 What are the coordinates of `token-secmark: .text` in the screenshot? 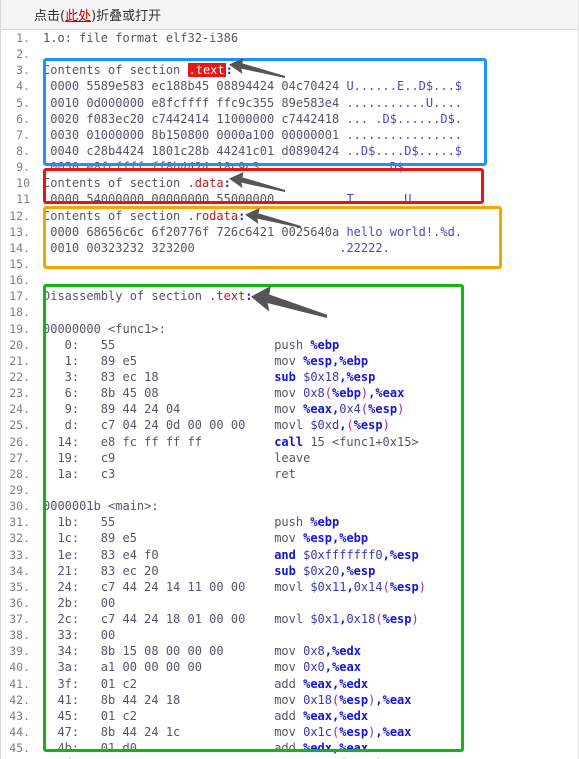 It's located at (206, 70).